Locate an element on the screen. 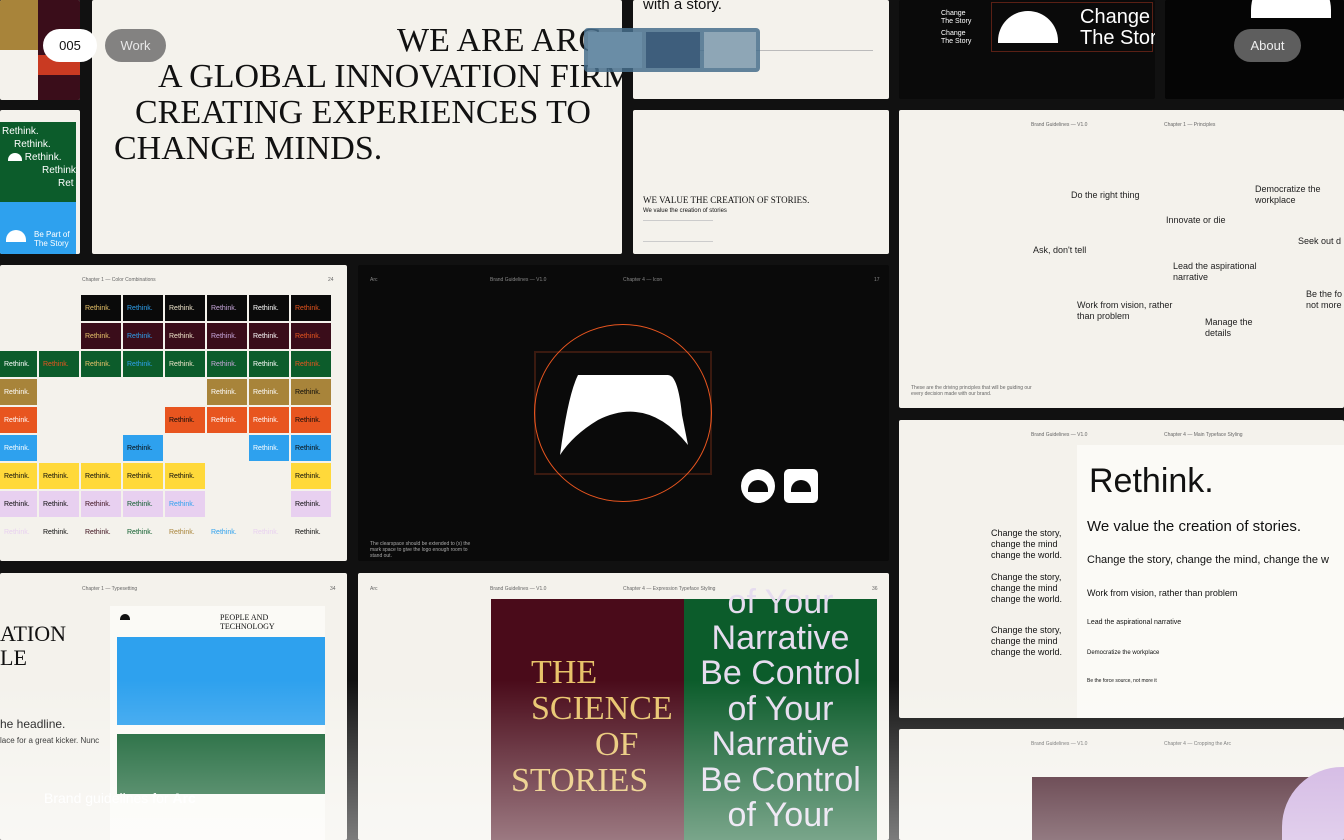  logo-round-icon is located at coordinates (758, 486).